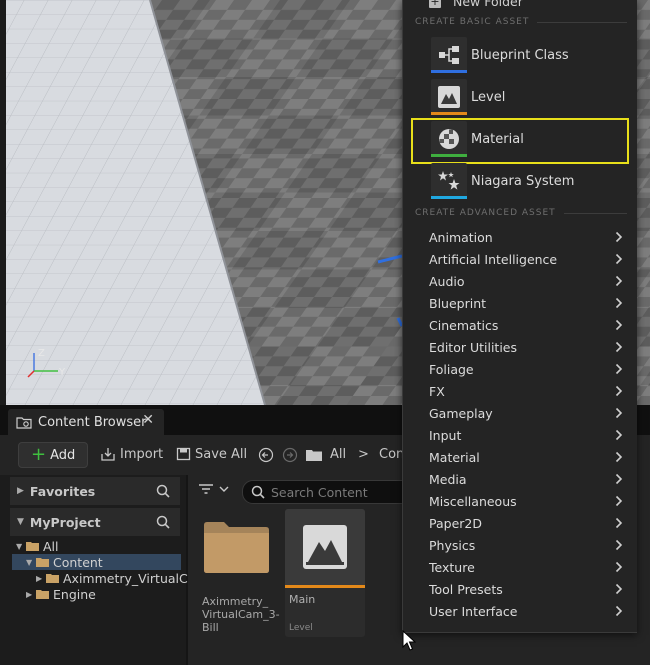  I want to click on submenu-item-input: Input, so click(529, 435).